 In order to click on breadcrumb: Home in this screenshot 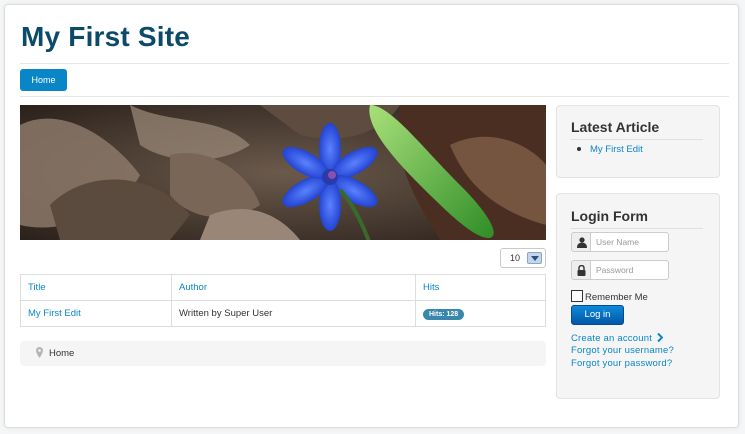, I will do `click(283, 353)`.